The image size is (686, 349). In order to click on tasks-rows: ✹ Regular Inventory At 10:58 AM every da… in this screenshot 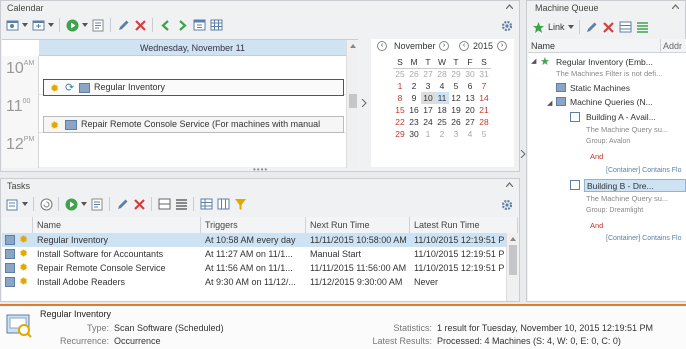, I will do `click(260, 267)`.